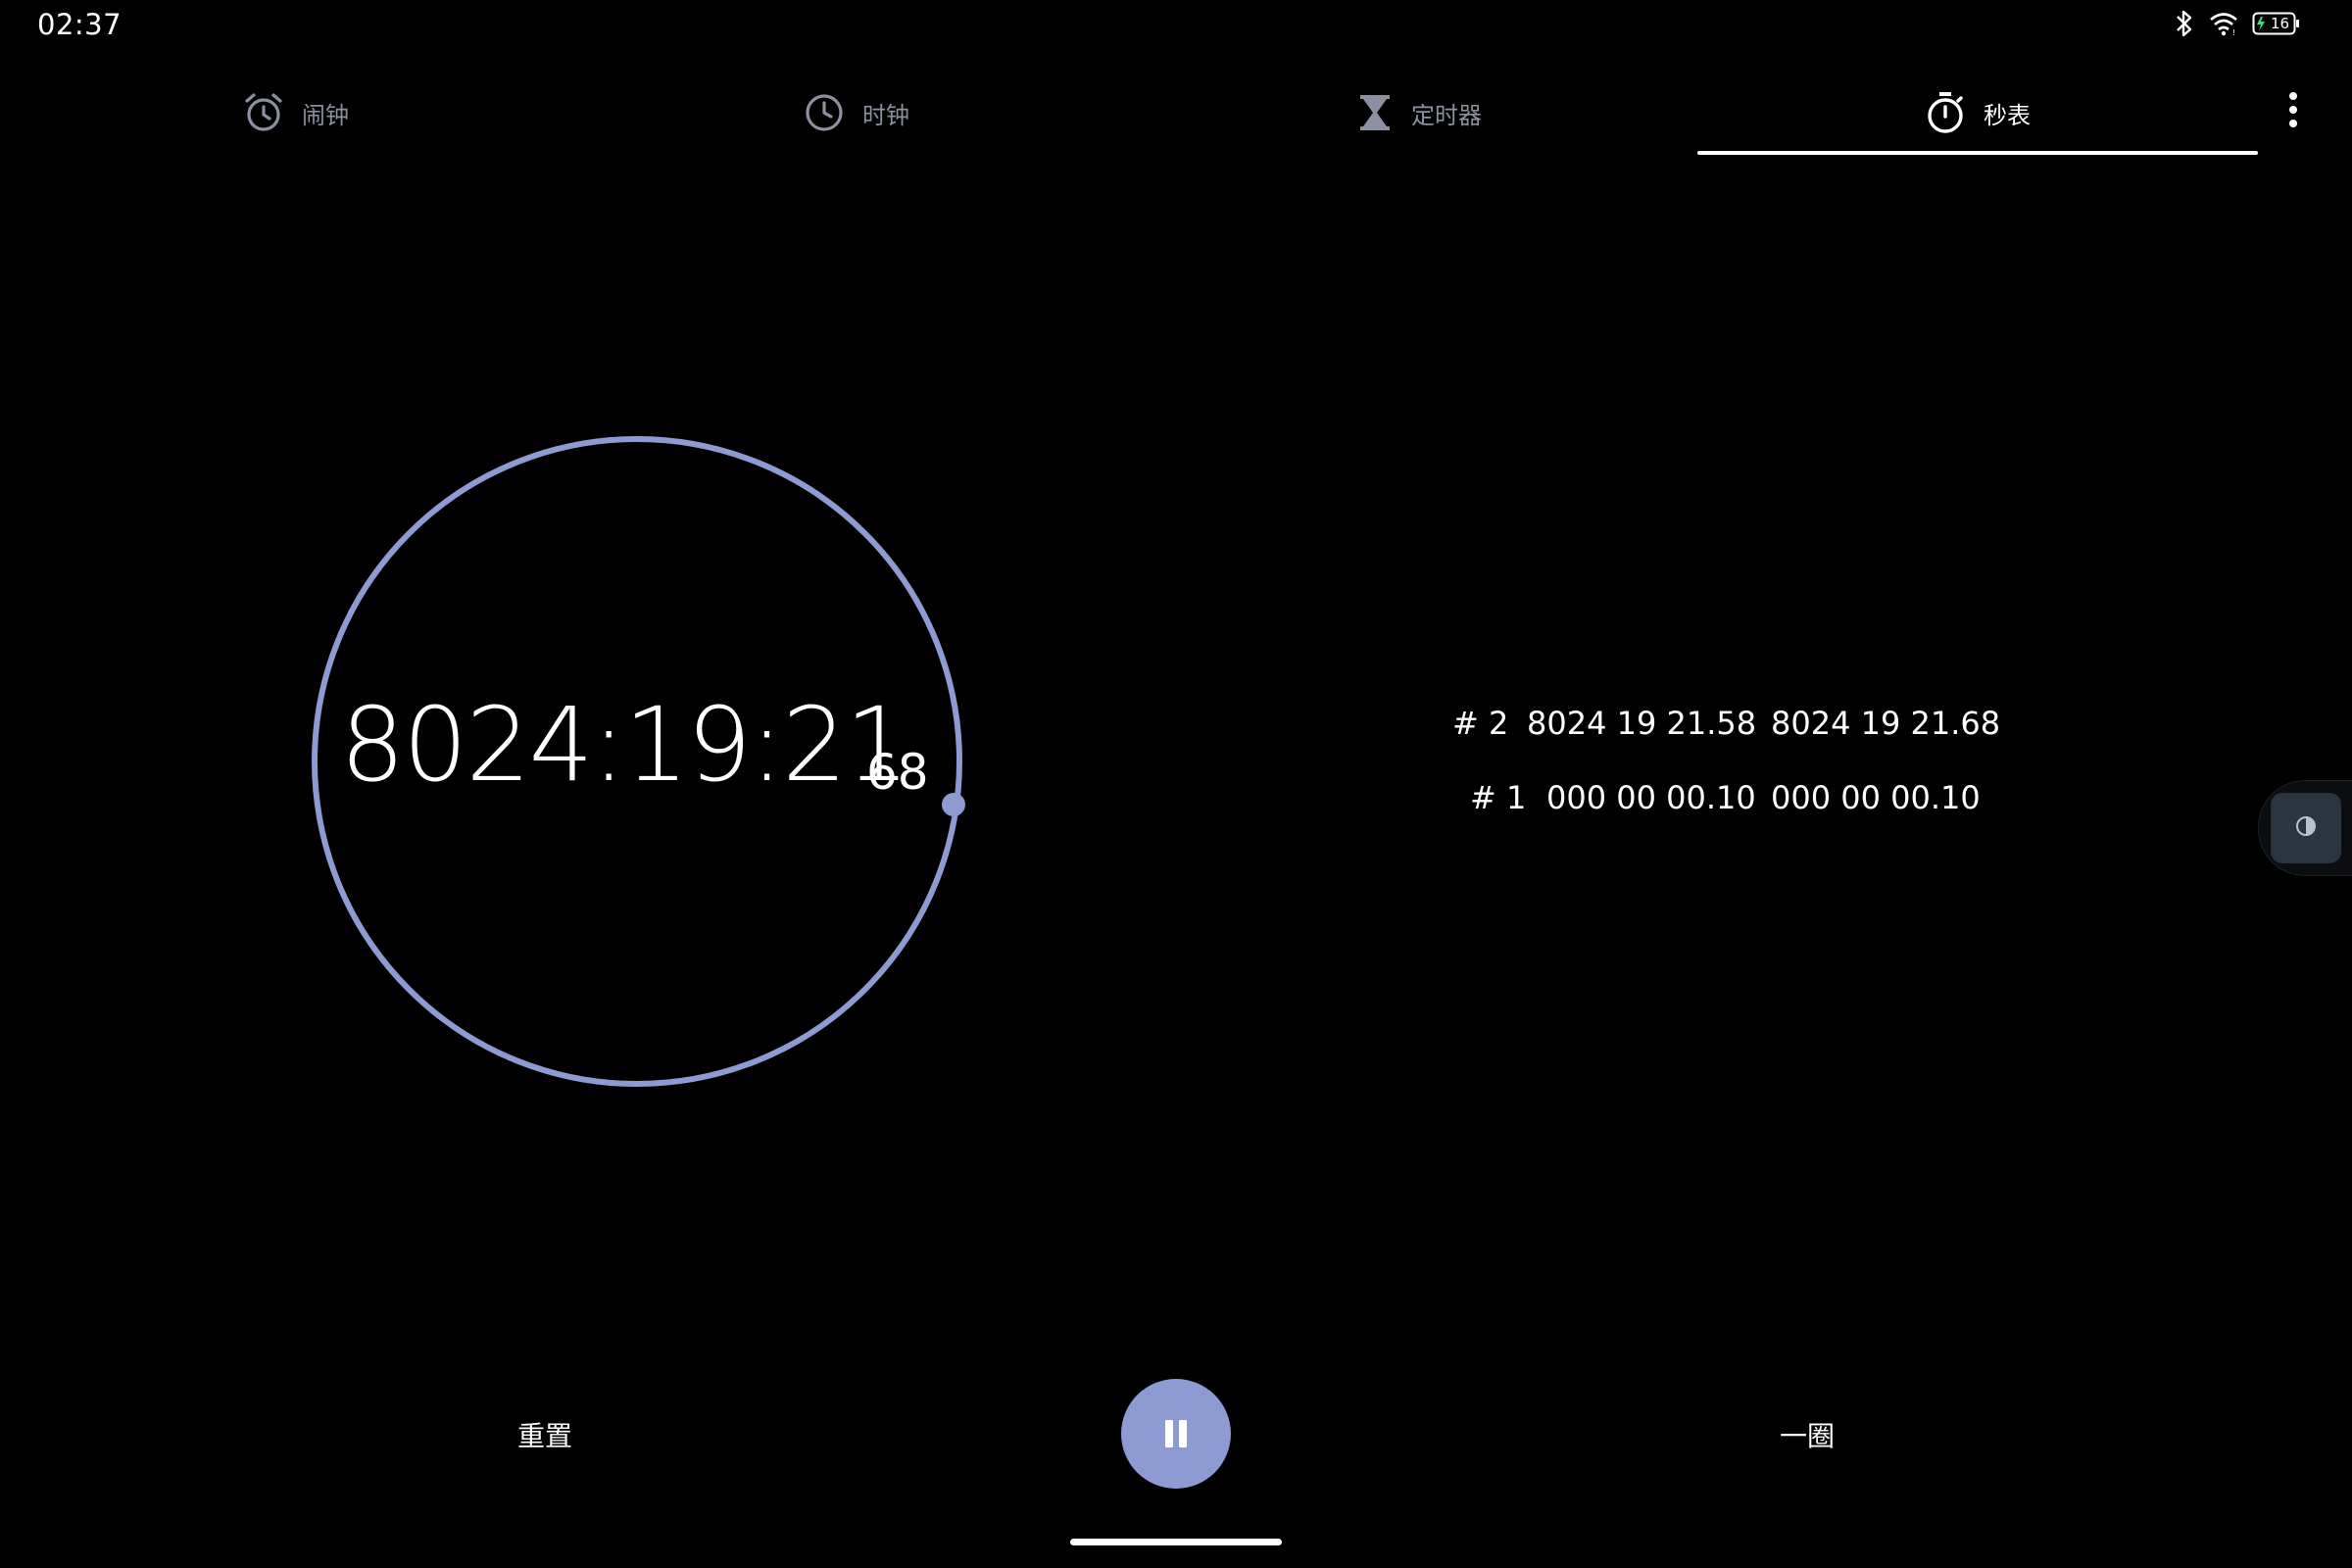  What do you see at coordinates (953, 804) in the screenshot?
I see `dial-marker` at bounding box center [953, 804].